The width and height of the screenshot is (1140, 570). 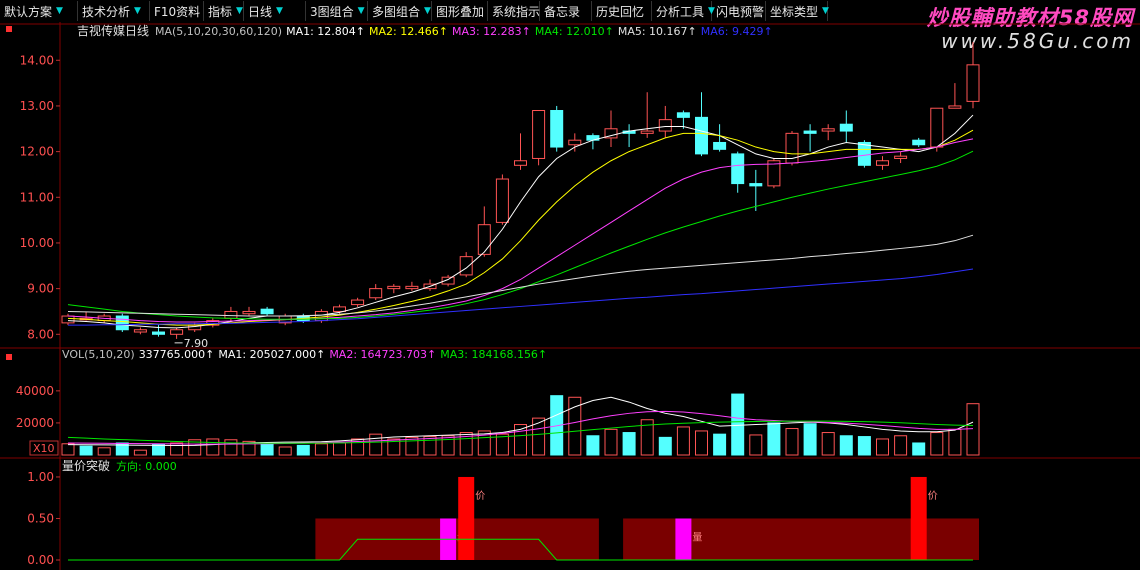 I want to click on toolbar-button-label: 图形叠加, so click(x=460, y=11).